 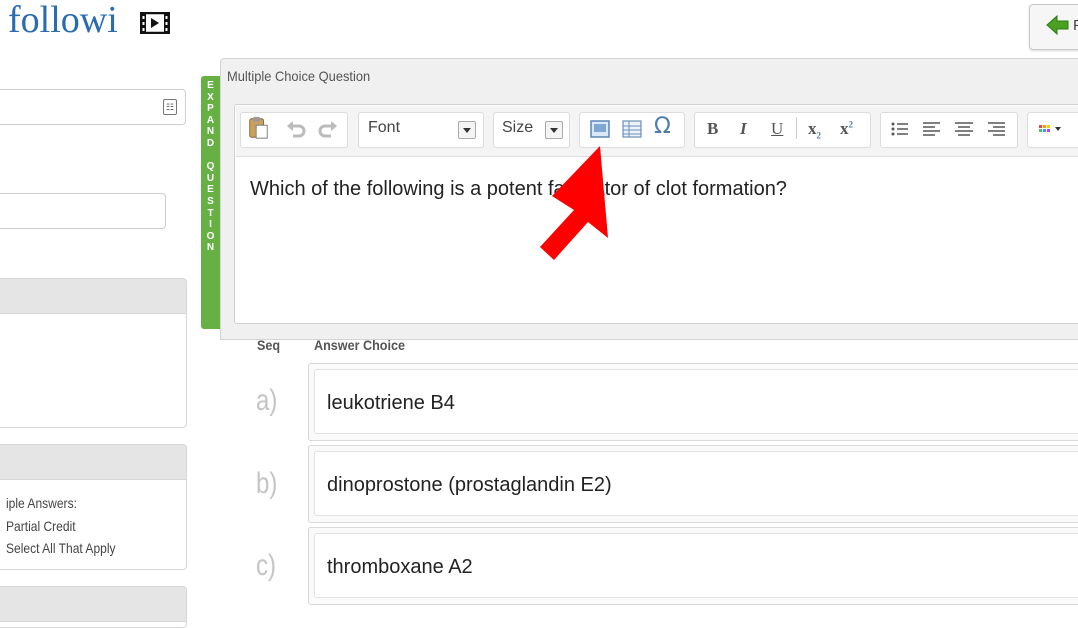 I want to click on color-grid-icon, so click(x=1053, y=129).